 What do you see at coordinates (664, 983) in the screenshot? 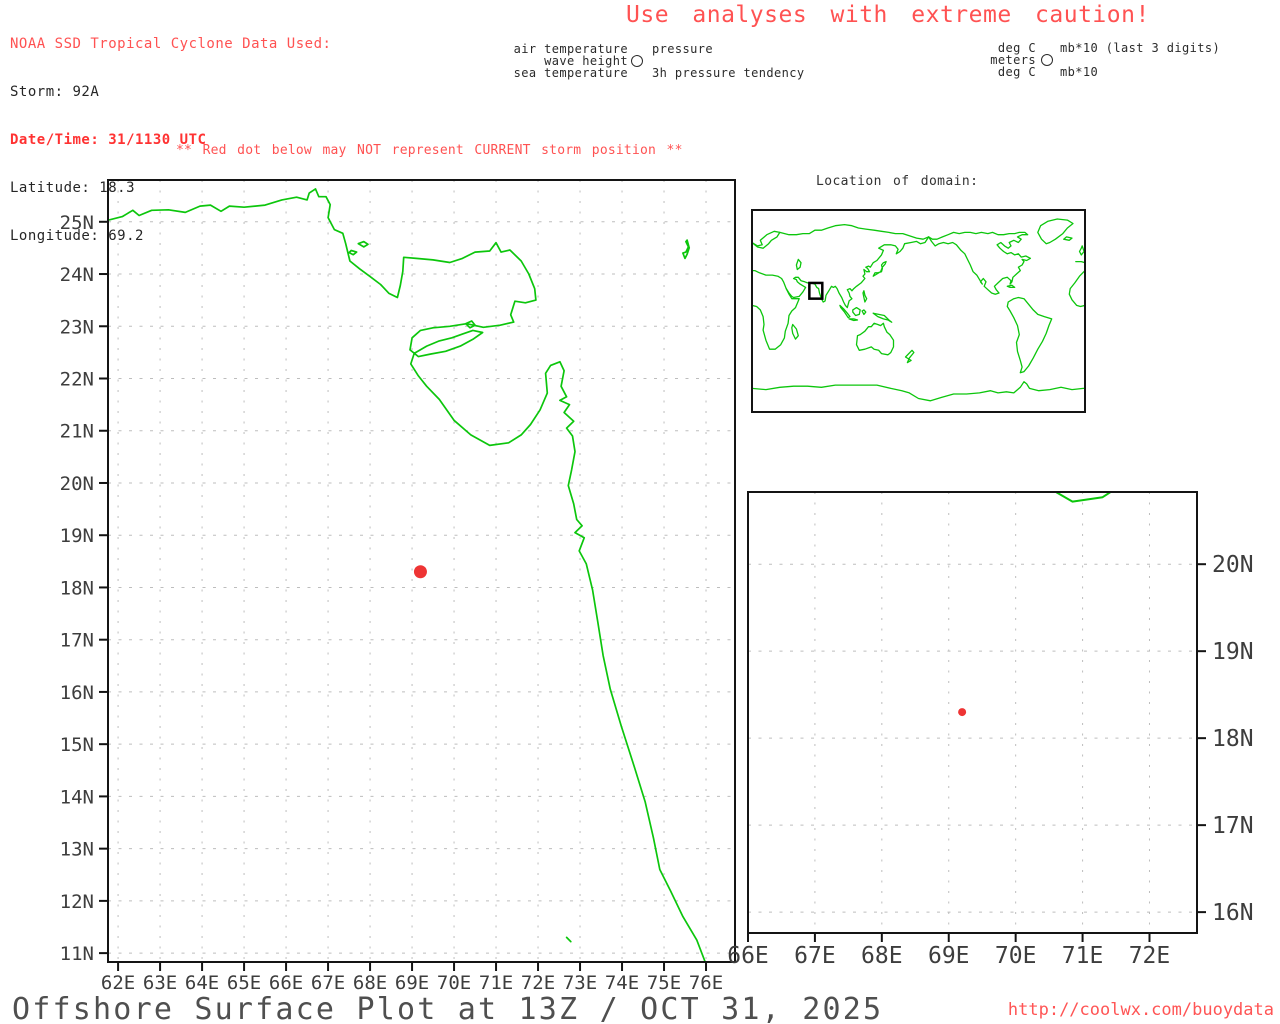
I see `x-tick-label: 75E` at bounding box center [664, 983].